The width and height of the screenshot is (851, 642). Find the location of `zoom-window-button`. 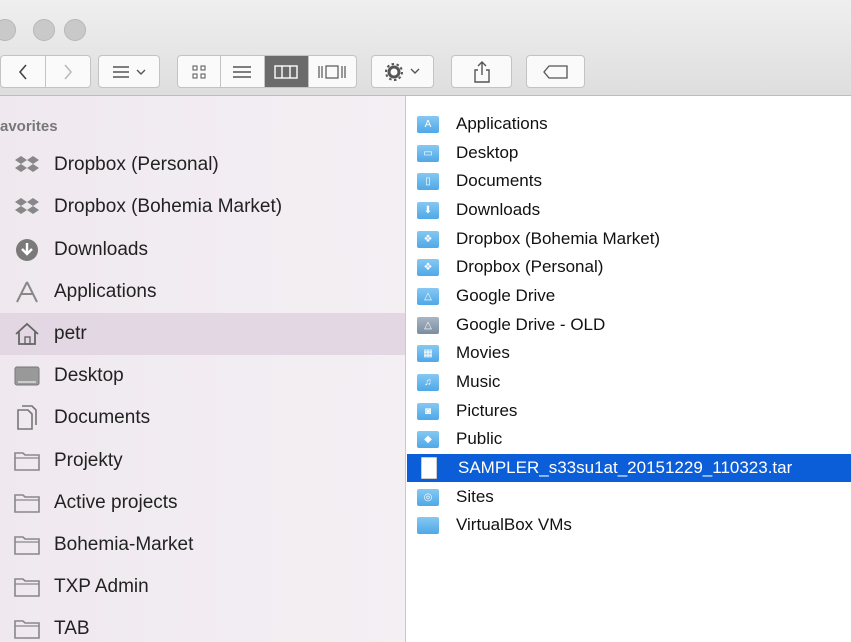

zoom-window-button is located at coordinates (75, 30).